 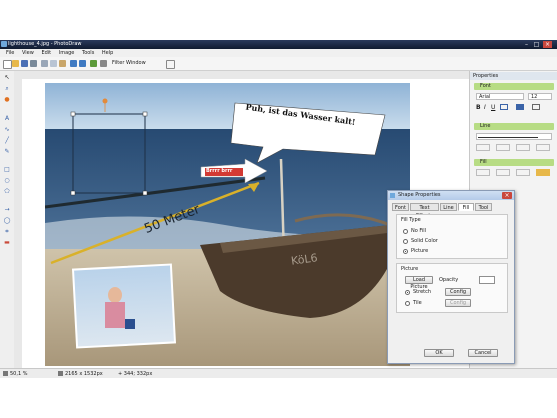 What do you see at coordinates (73, 63) in the screenshot?
I see `undo-icon` at bounding box center [73, 63].